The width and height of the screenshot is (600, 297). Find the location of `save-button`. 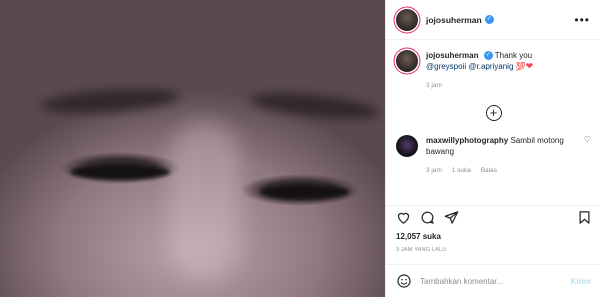

save-button is located at coordinates (584, 218).